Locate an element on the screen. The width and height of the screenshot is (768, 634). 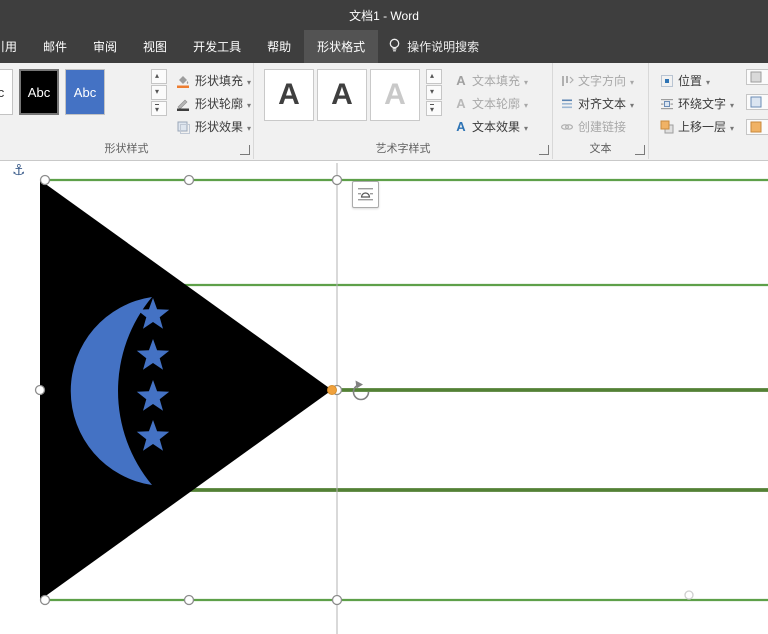
group-arrange: 位置 环绕文字 上移一层 is located at coordinates (708, 111).